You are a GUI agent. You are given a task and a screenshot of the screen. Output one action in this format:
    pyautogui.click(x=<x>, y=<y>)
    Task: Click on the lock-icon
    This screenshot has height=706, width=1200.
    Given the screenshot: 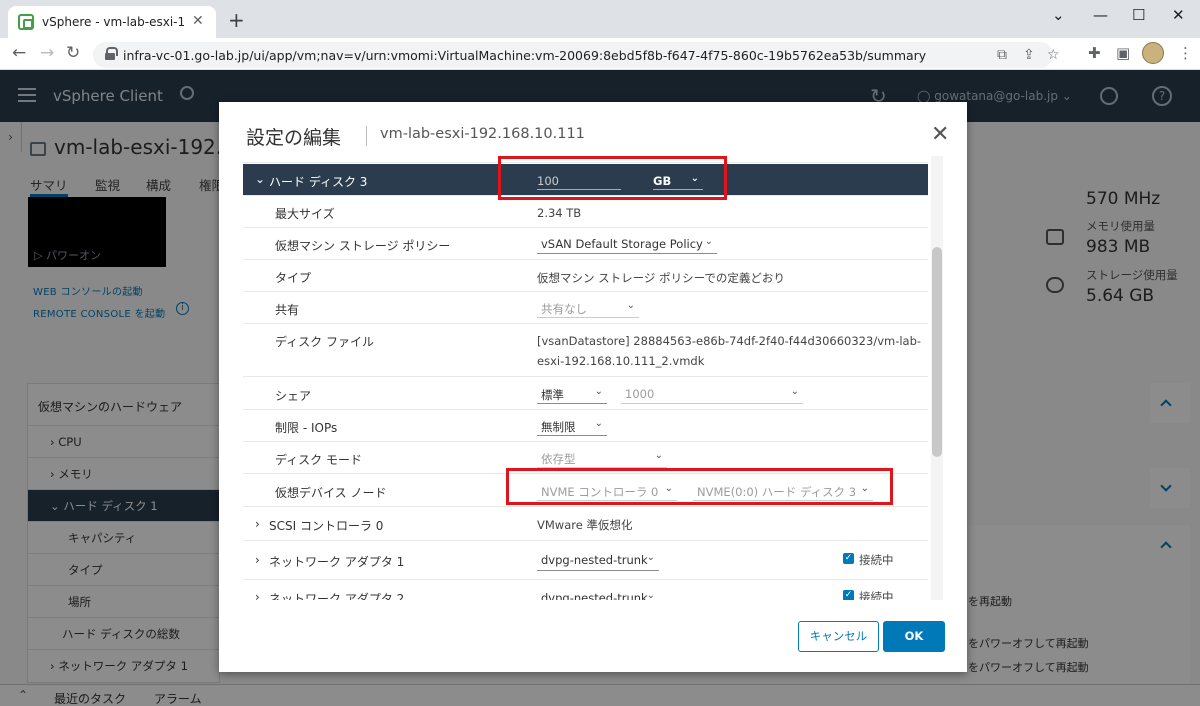 What is the action you would take?
    pyautogui.click(x=111, y=53)
    